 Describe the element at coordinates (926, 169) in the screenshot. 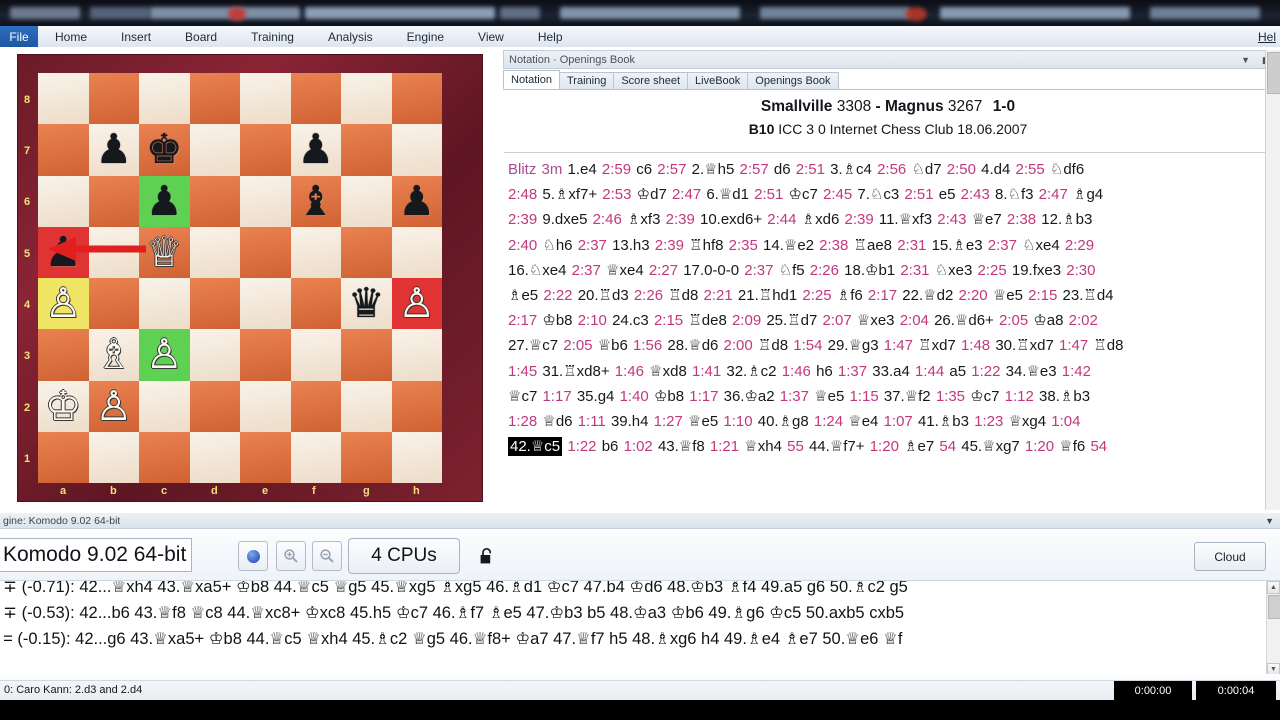

I see `move-token: ♘d7` at that location.